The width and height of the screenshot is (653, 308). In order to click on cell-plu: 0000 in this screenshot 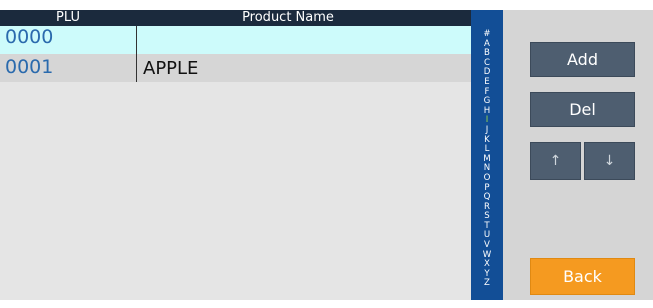, I will do `click(29, 37)`.